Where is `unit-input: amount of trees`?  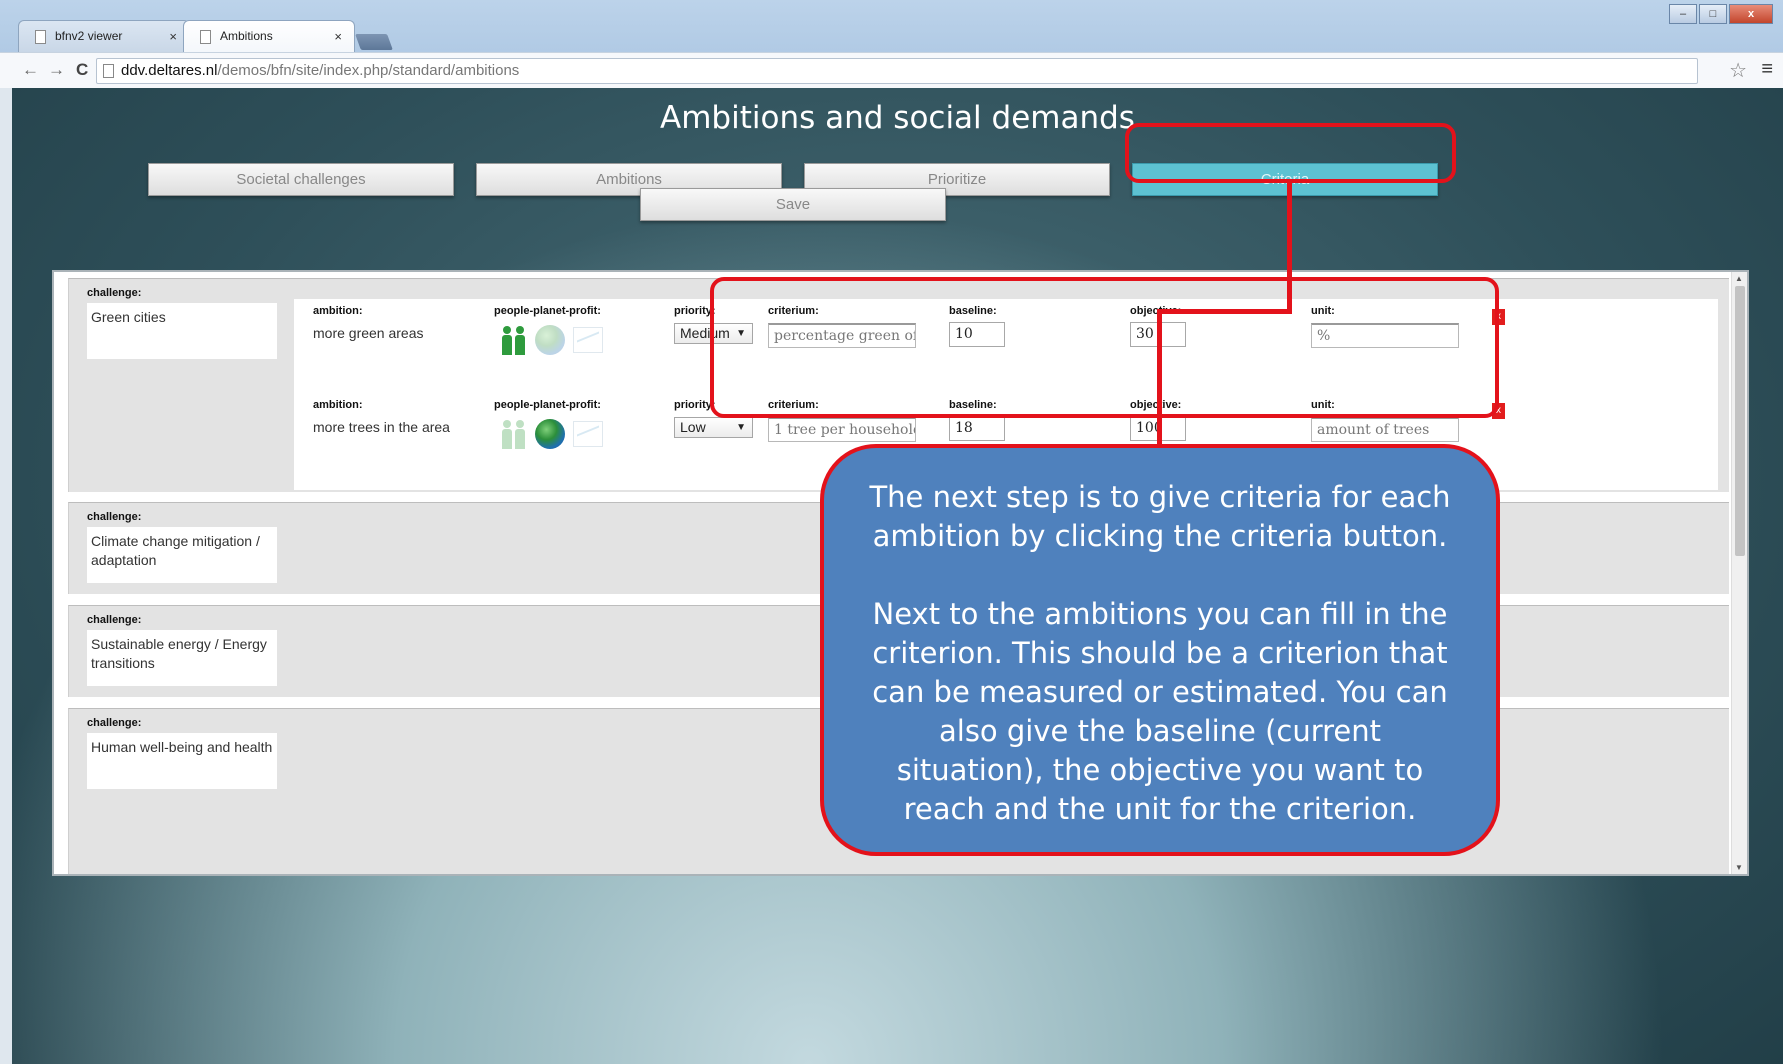
unit-input: amount of trees is located at coordinates (1385, 429).